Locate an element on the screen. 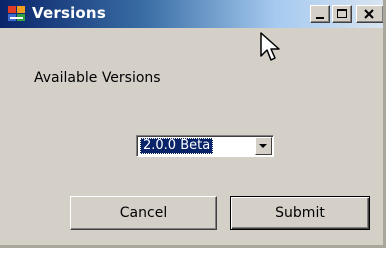 This screenshot has height=255, width=390. cancel-button: Cancel is located at coordinates (143, 213).